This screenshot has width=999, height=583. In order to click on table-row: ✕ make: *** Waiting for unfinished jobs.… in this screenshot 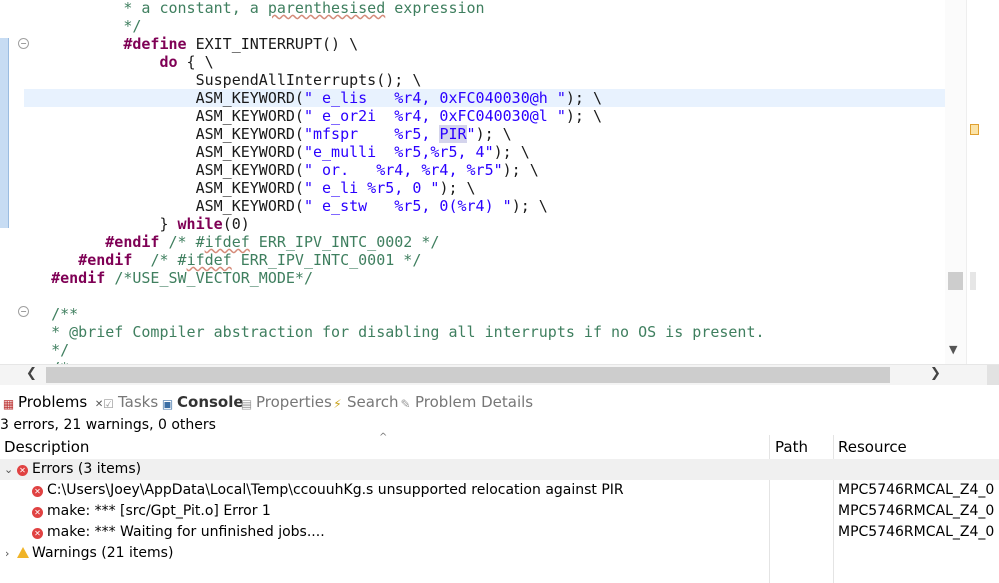, I will do `click(499, 532)`.